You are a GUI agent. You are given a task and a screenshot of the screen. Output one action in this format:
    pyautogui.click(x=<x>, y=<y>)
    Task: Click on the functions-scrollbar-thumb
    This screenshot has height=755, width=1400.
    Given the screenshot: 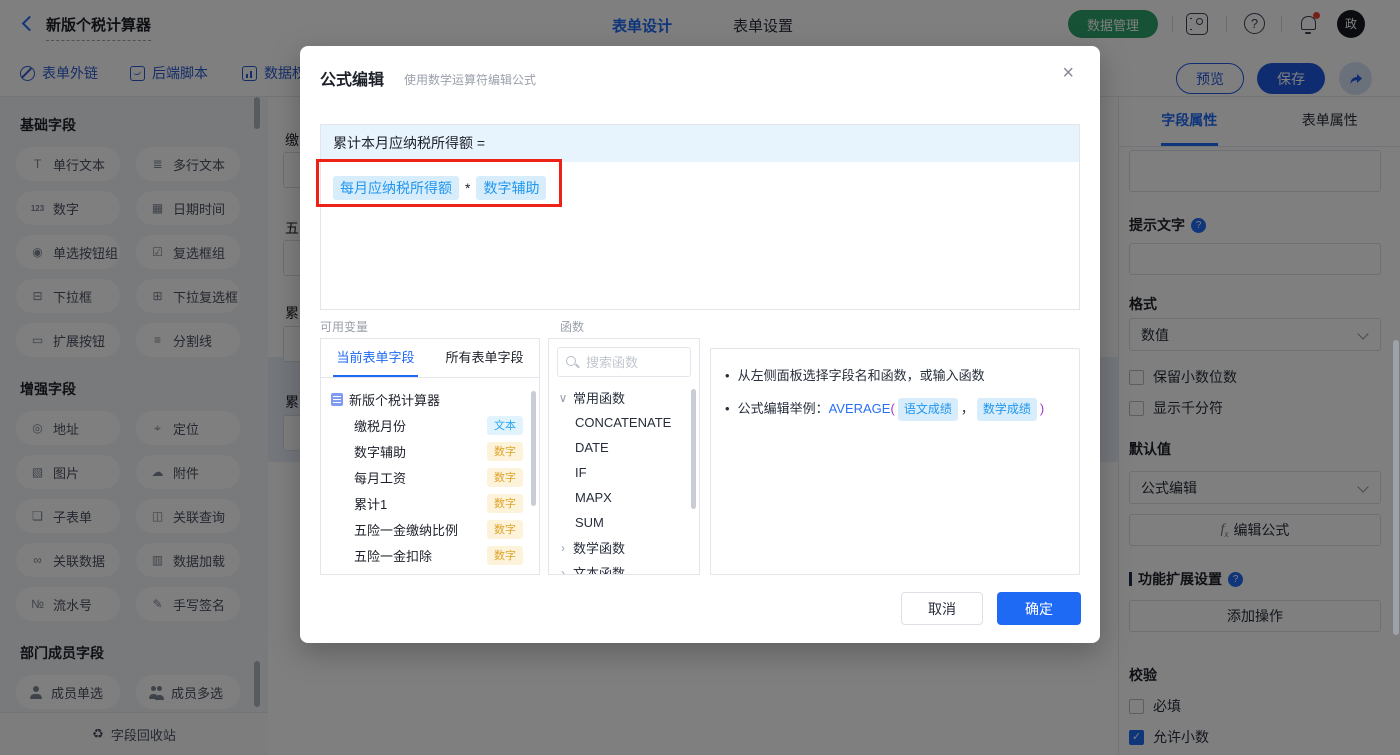 What is the action you would take?
    pyautogui.click(x=693, y=449)
    